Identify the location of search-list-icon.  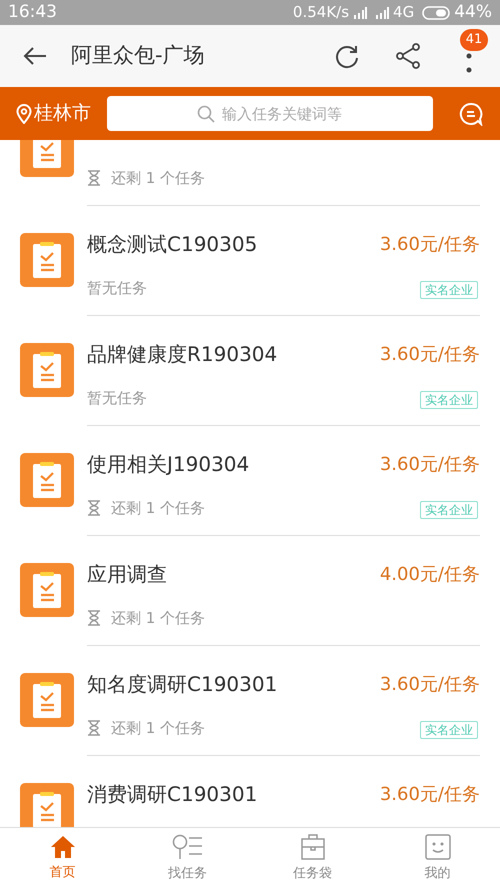
(188, 847).